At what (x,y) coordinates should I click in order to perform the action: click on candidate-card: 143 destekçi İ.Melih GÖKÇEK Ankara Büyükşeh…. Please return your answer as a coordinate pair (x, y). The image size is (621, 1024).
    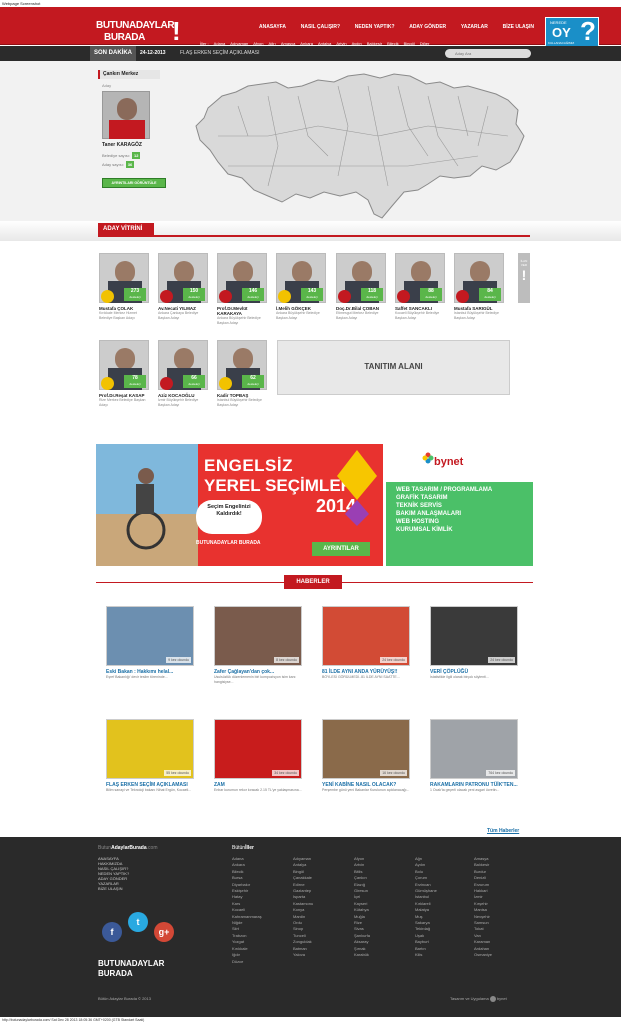
    Looking at the image, I should click on (302, 287).